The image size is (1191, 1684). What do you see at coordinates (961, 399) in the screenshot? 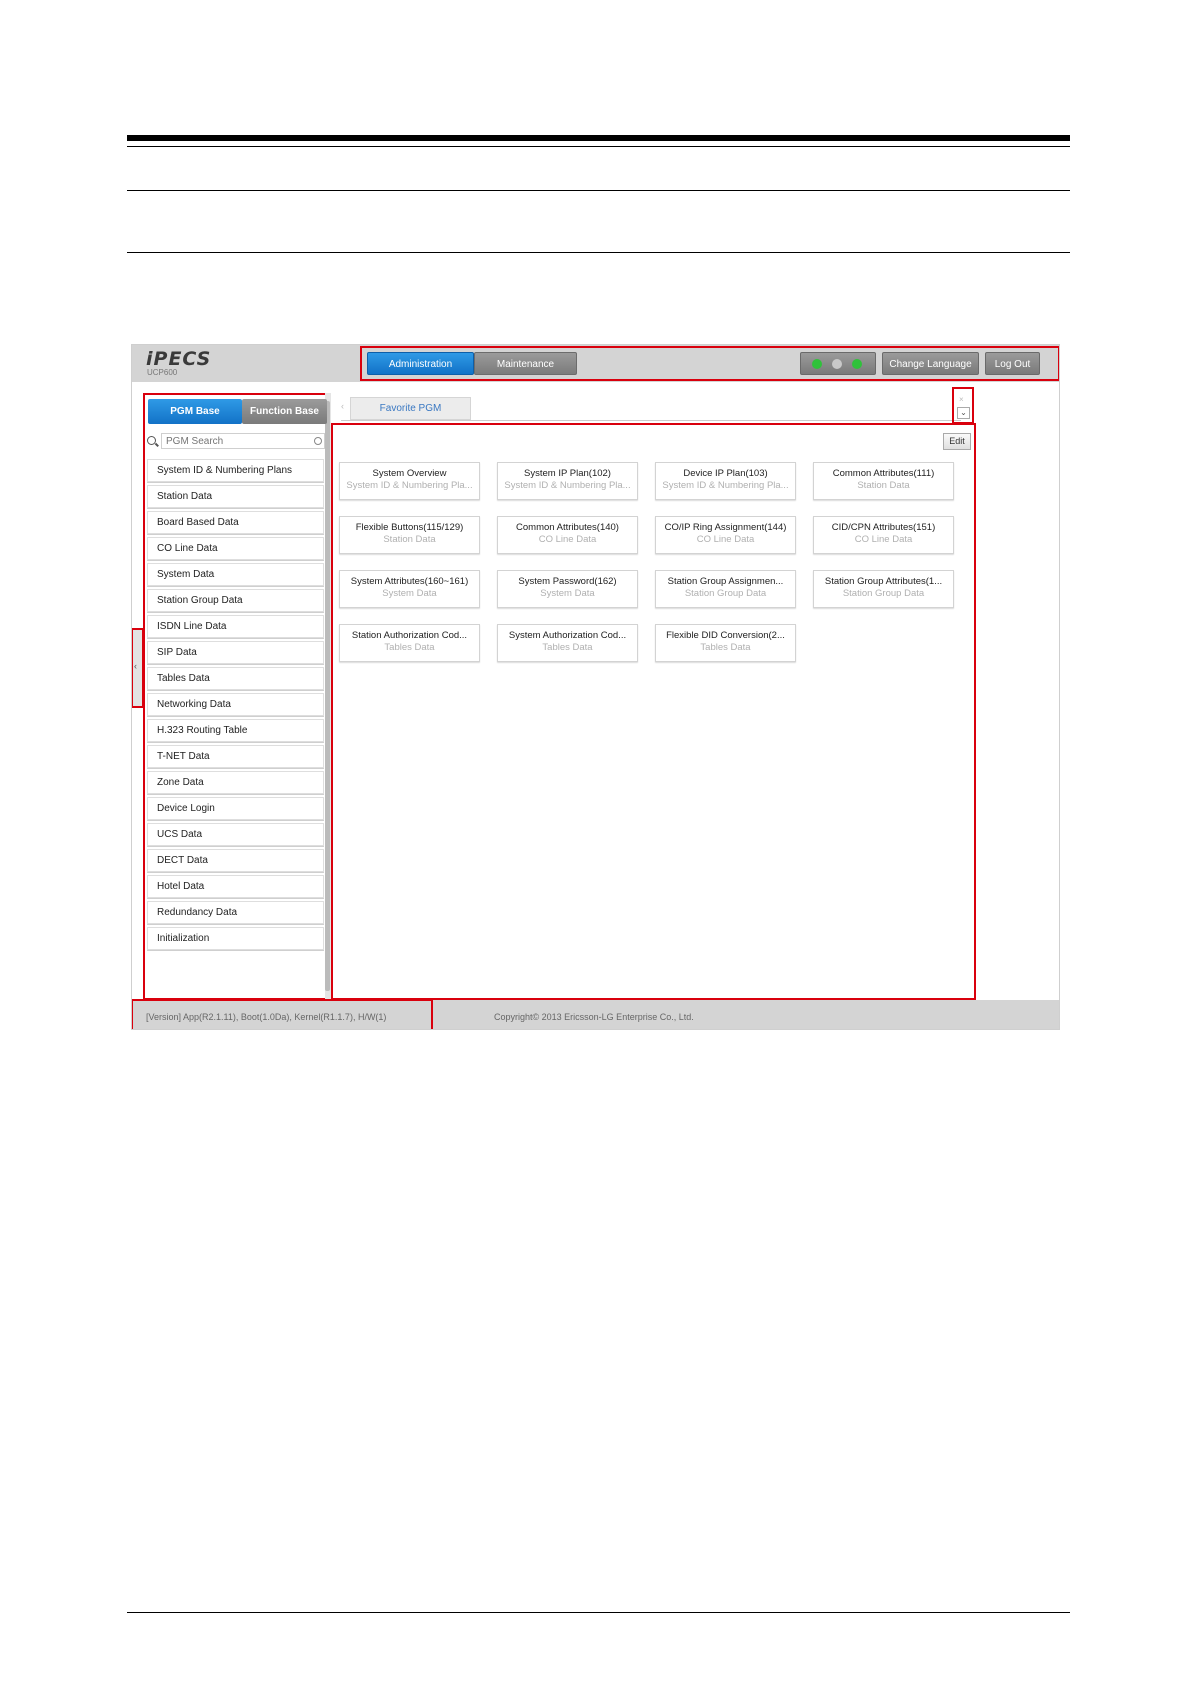
I see `close-tab-icon: ×` at bounding box center [961, 399].